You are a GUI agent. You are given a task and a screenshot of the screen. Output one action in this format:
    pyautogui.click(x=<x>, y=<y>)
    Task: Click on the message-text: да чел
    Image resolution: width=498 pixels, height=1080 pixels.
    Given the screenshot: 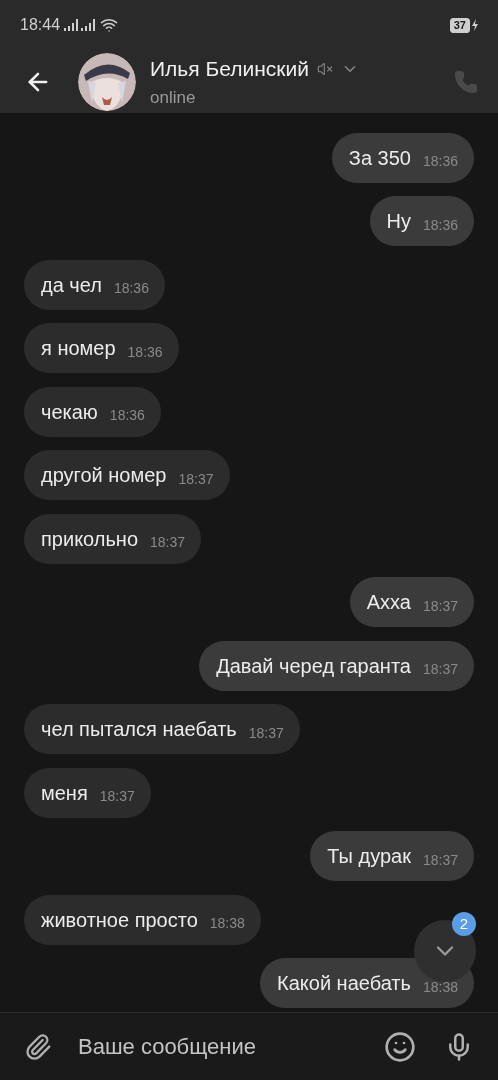 What is the action you would take?
    pyautogui.click(x=71, y=285)
    